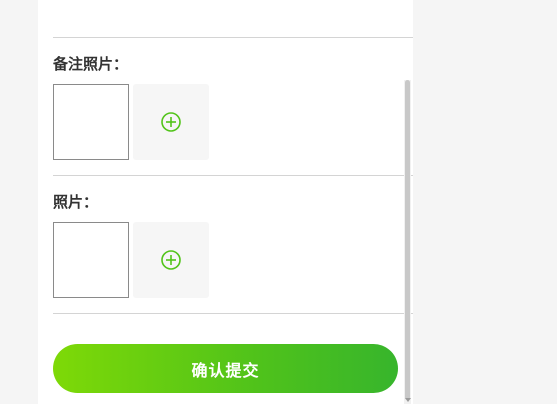  Describe the element at coordinates (91, 64) in the screenshot. I see `remark-photos-label: 备注照片：` at that location.